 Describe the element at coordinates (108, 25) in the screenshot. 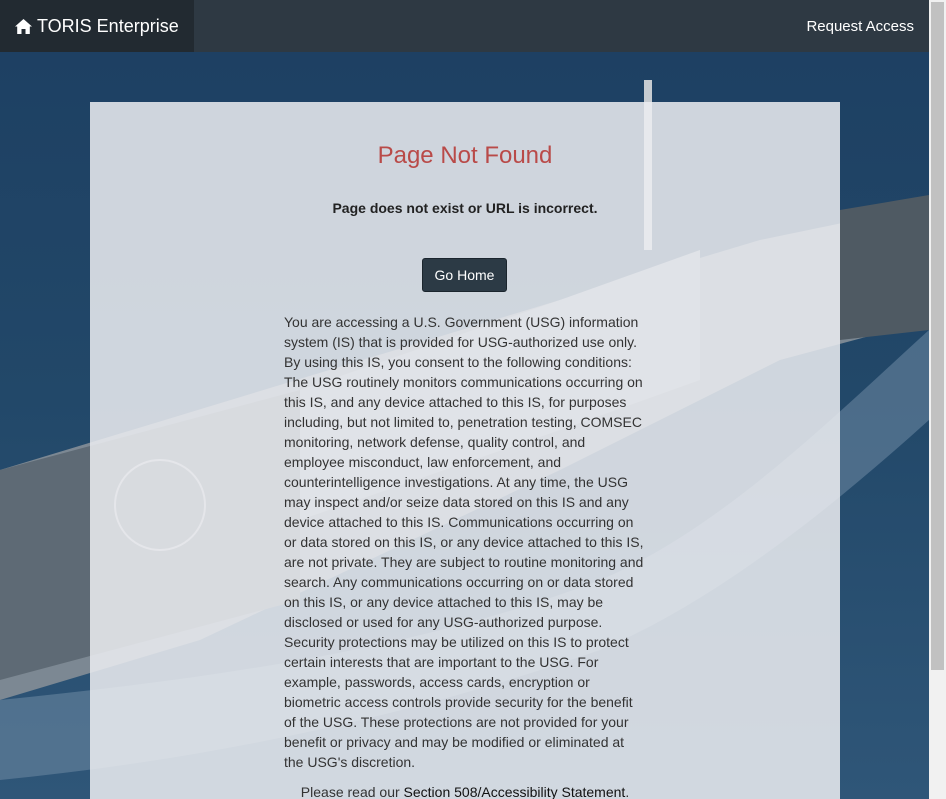

I see `brand-label: TORIS Enterprise` at that location.